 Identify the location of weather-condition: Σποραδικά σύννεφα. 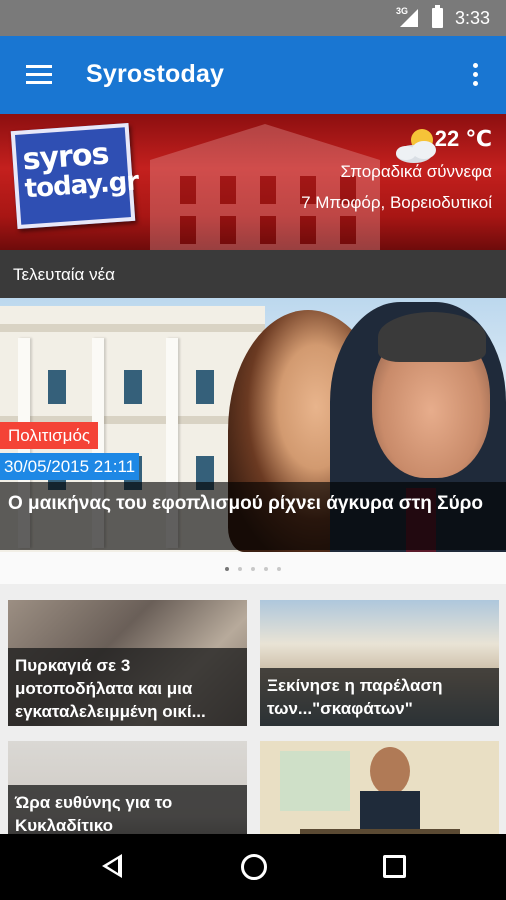
(416, 171).